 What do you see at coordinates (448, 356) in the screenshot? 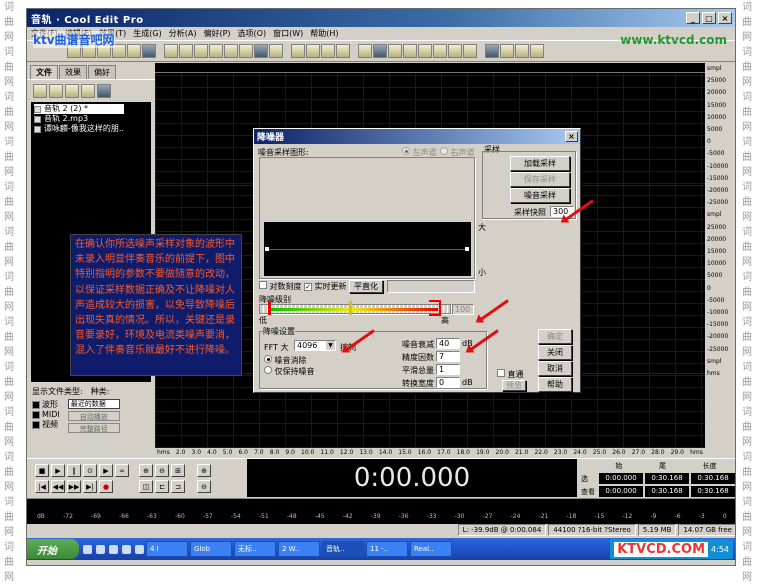
I see `precision-field: 7` at bounding box center [448, 356].